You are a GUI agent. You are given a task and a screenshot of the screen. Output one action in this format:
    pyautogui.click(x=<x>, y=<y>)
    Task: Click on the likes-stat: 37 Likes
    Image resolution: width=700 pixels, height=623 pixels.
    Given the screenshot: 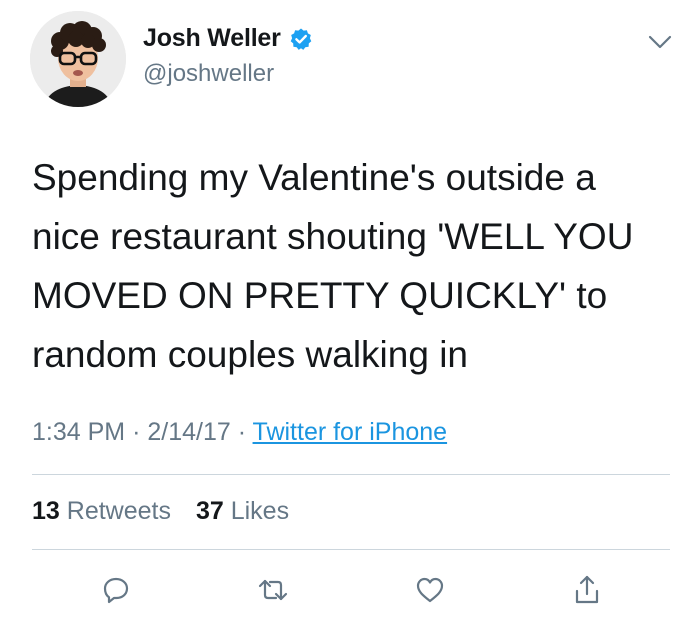 What is the action you would take?
    pyautogui.click(x=242, y=511)
    